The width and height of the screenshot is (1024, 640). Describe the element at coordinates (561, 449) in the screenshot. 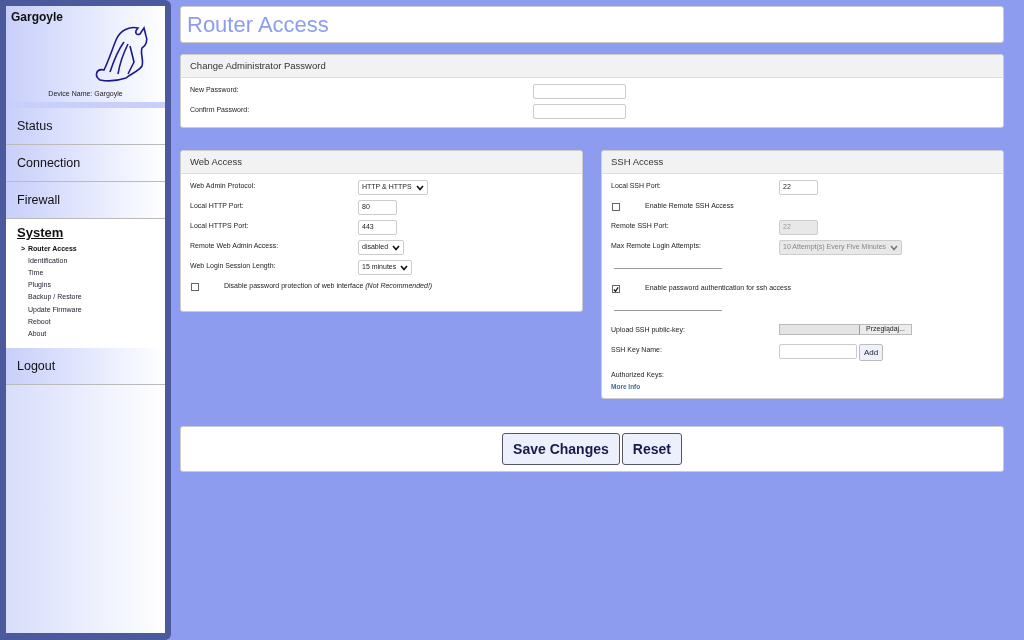

I see `action-button: Save Changes` at that location.